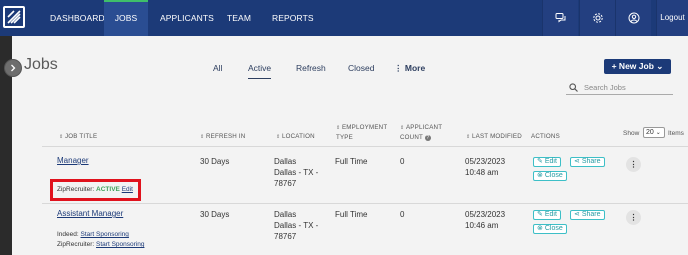 The image size is (688, 255). What do you see at coordinates (560, 18) in the screenshot?
I see `chat-icon` at bounding box center [560, 18].